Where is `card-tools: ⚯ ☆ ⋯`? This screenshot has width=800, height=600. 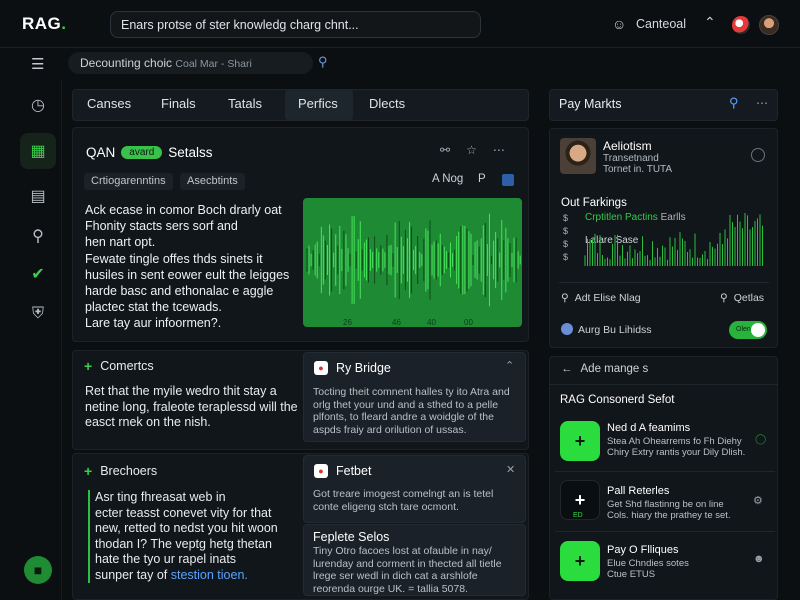
card-tools: ⚯ ☆ ⋯ is located at coordinates (472, 150).